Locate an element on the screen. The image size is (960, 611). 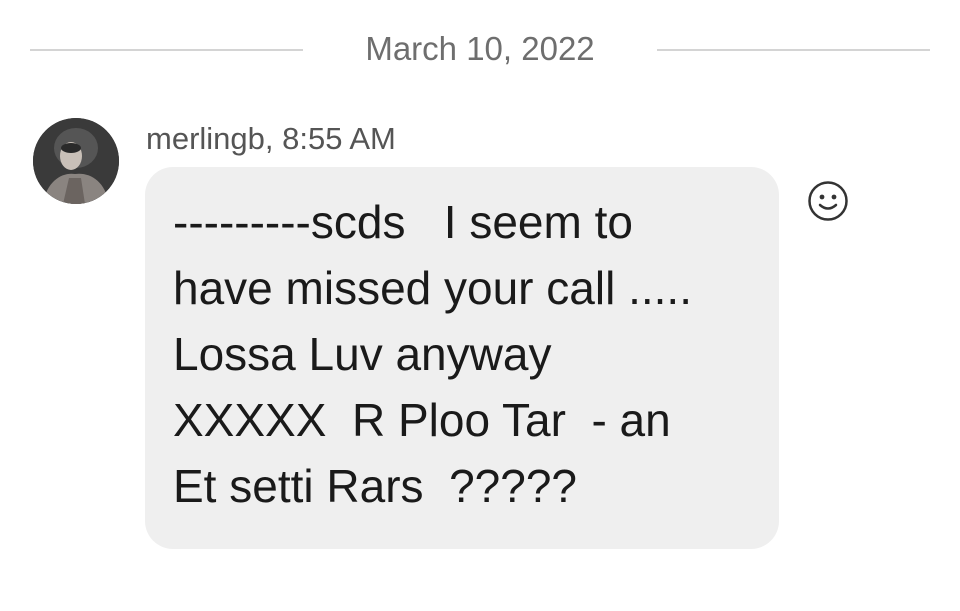
date-divider: March 10, 2022 is located at coordinates (480, 50).